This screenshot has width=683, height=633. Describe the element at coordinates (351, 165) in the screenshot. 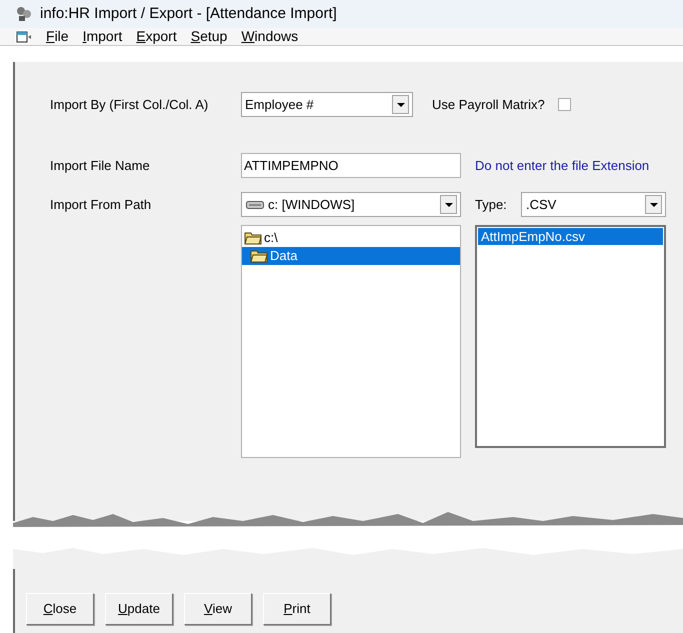

I see `file-name-field: ATTIMPEMPNO` at that location.